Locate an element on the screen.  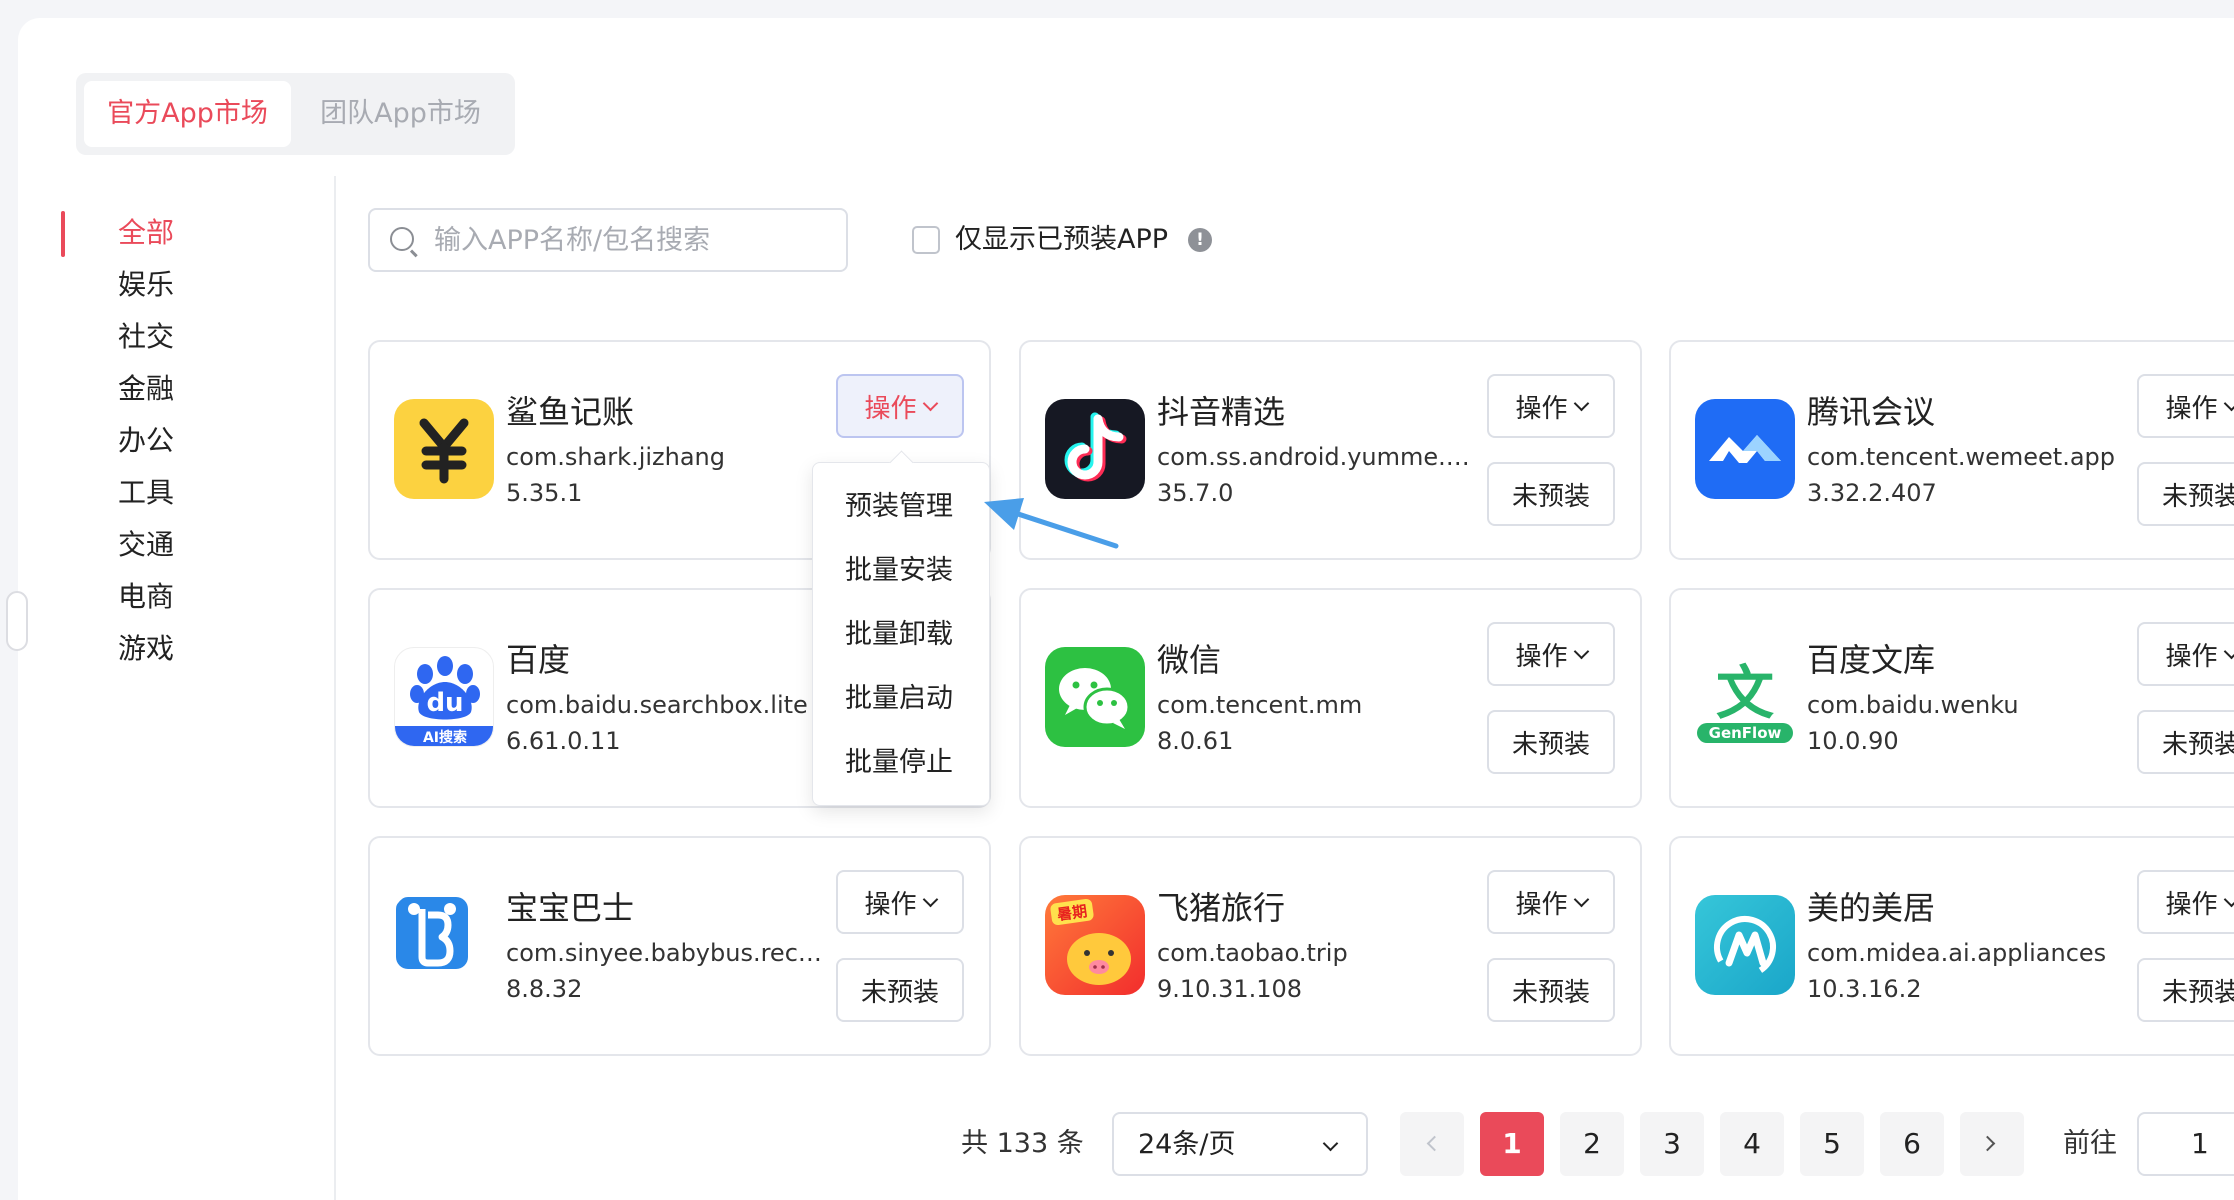
tencent-meeting-icon is located at coordinates (1745, 449).